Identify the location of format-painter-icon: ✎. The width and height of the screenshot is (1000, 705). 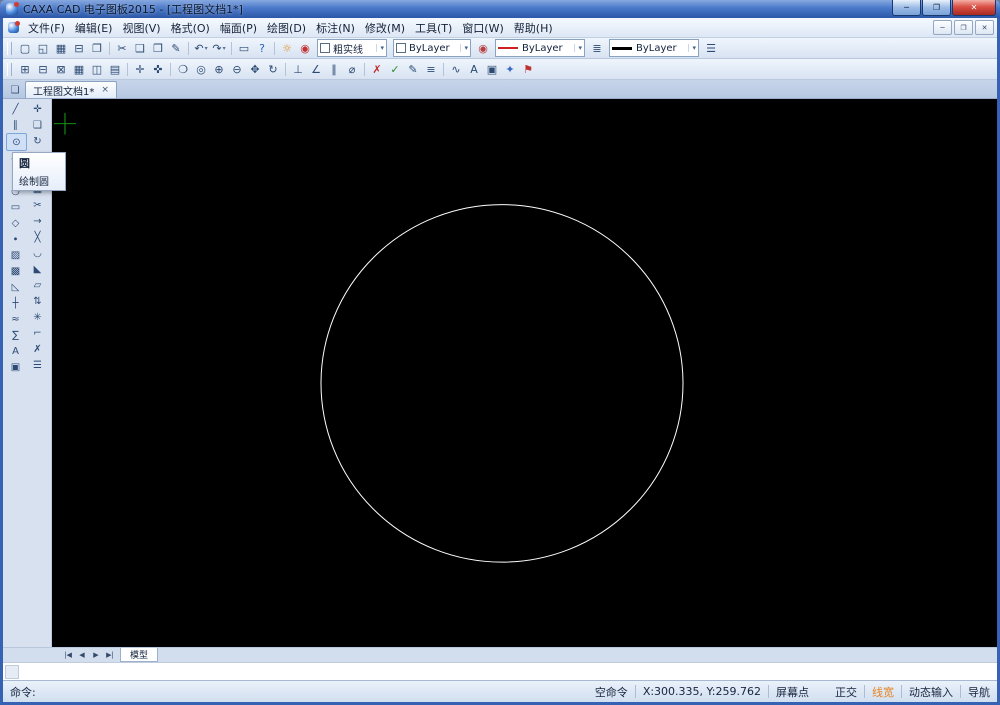
(176, 48).